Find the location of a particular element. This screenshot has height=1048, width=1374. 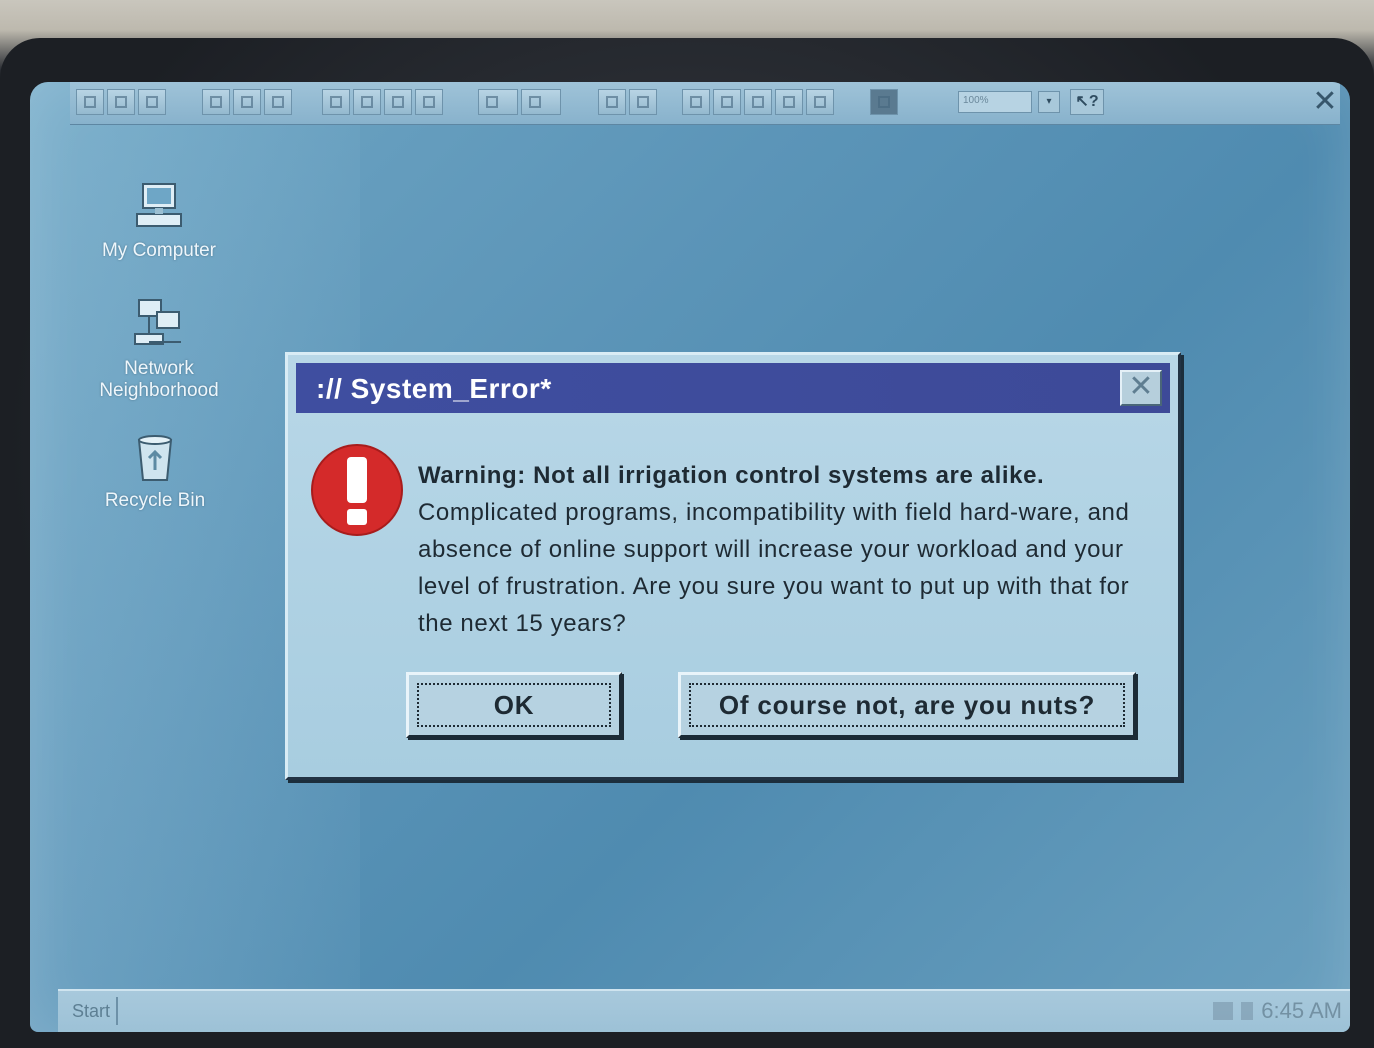

dialog-titlebar: :// System_Error* ✕ is located at coordinates (733, 388).